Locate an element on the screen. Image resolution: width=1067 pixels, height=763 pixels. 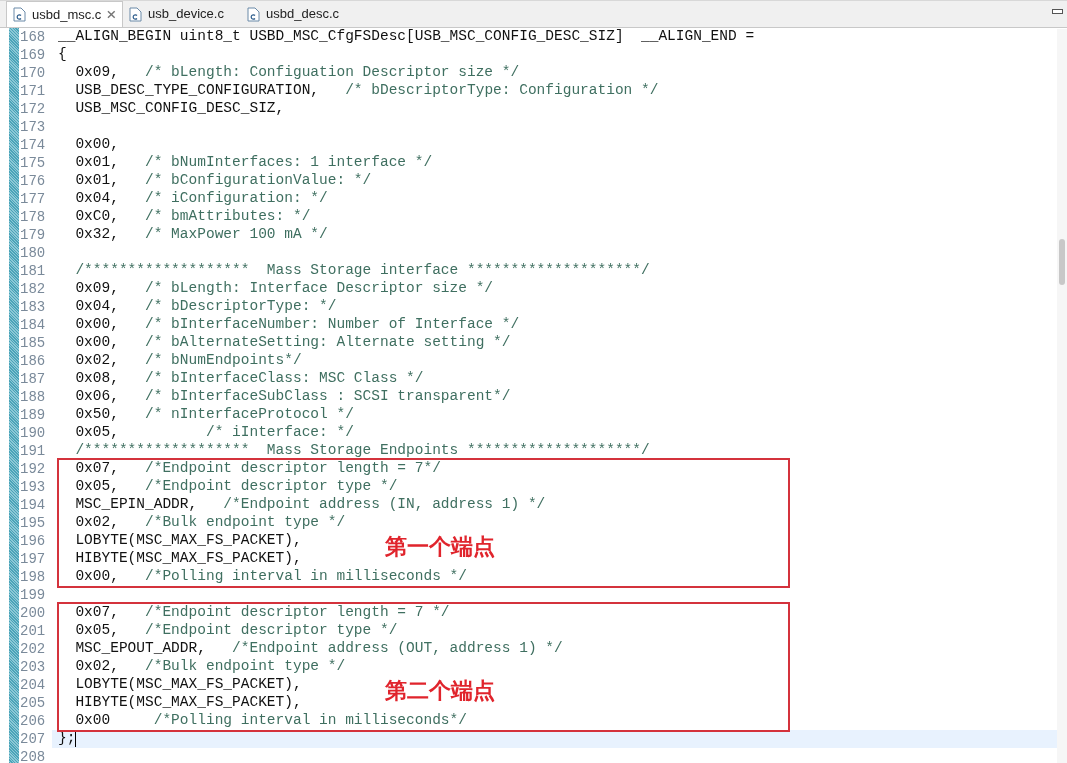
line-number: 186 is located at coordinates (33, 361).